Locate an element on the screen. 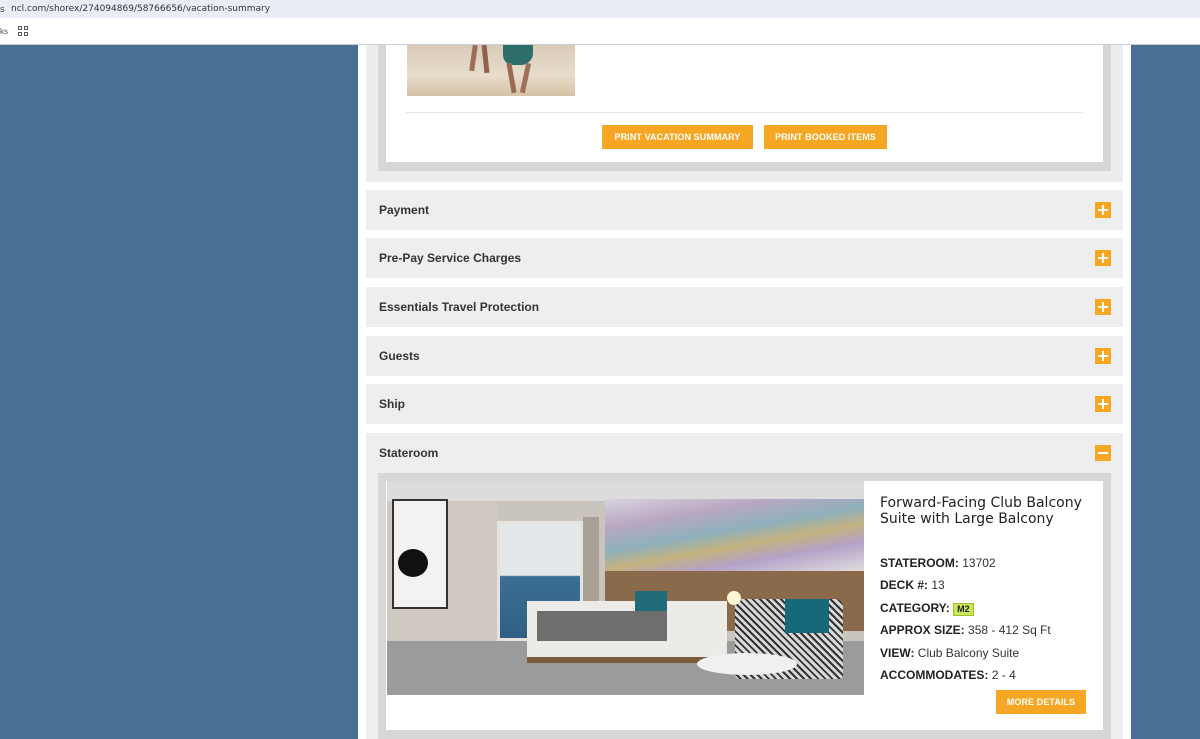 Image resolution: width=1200 pixels, height=739 pixels. approx-size-row: APPROX SIZE: 358 - 412 Sq Ft is located at coordinates (987, 633).